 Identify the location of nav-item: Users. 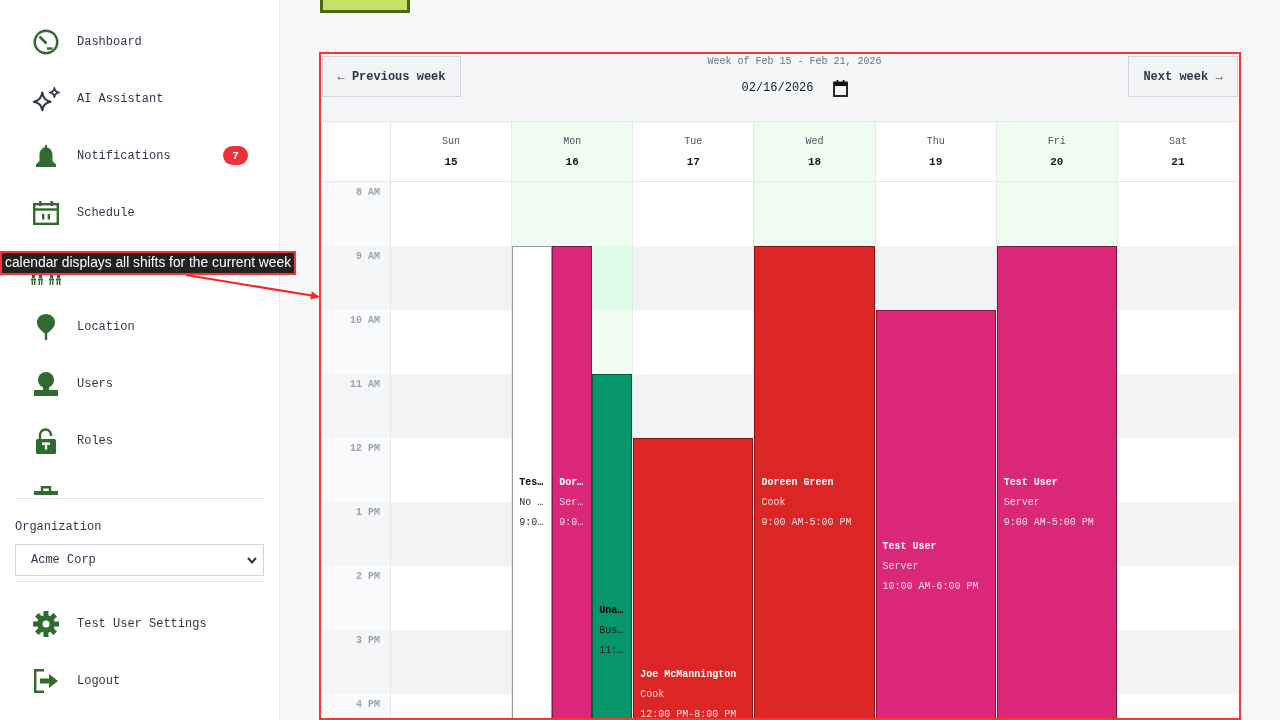
(139, 383).